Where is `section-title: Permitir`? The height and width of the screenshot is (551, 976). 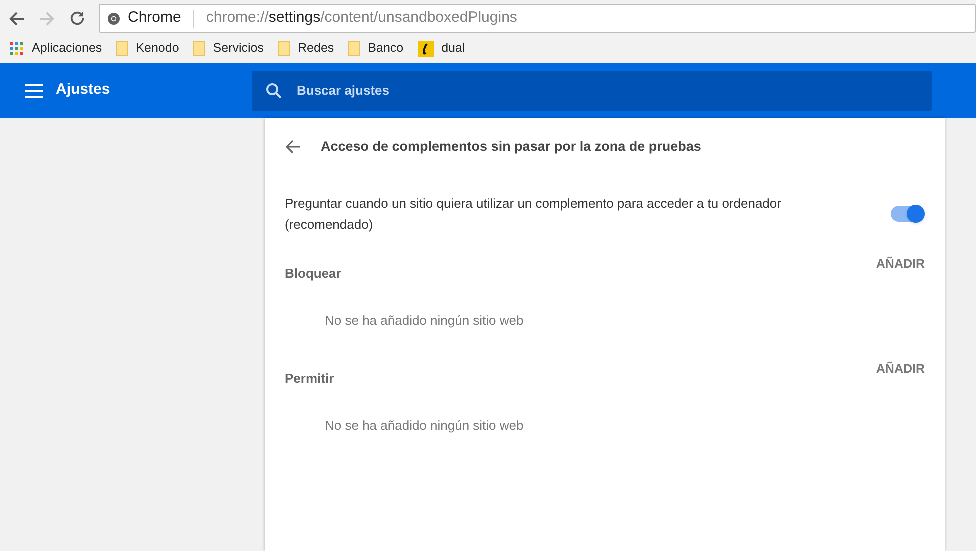
section-title: Permitir is located at coordinates (309, 379).